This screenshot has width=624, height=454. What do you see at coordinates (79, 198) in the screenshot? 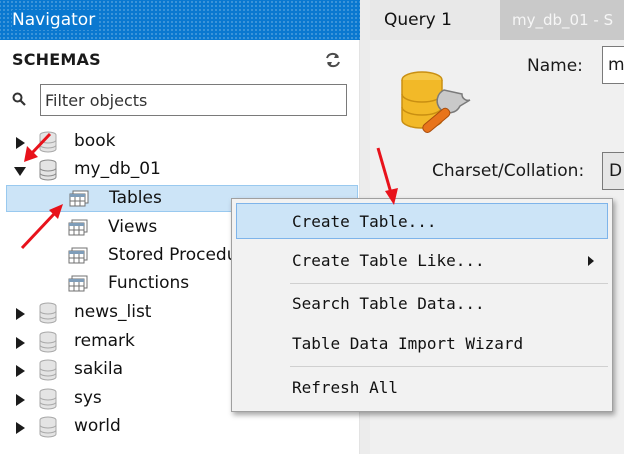
I see `table-icon` at bounding box center [79, 198].